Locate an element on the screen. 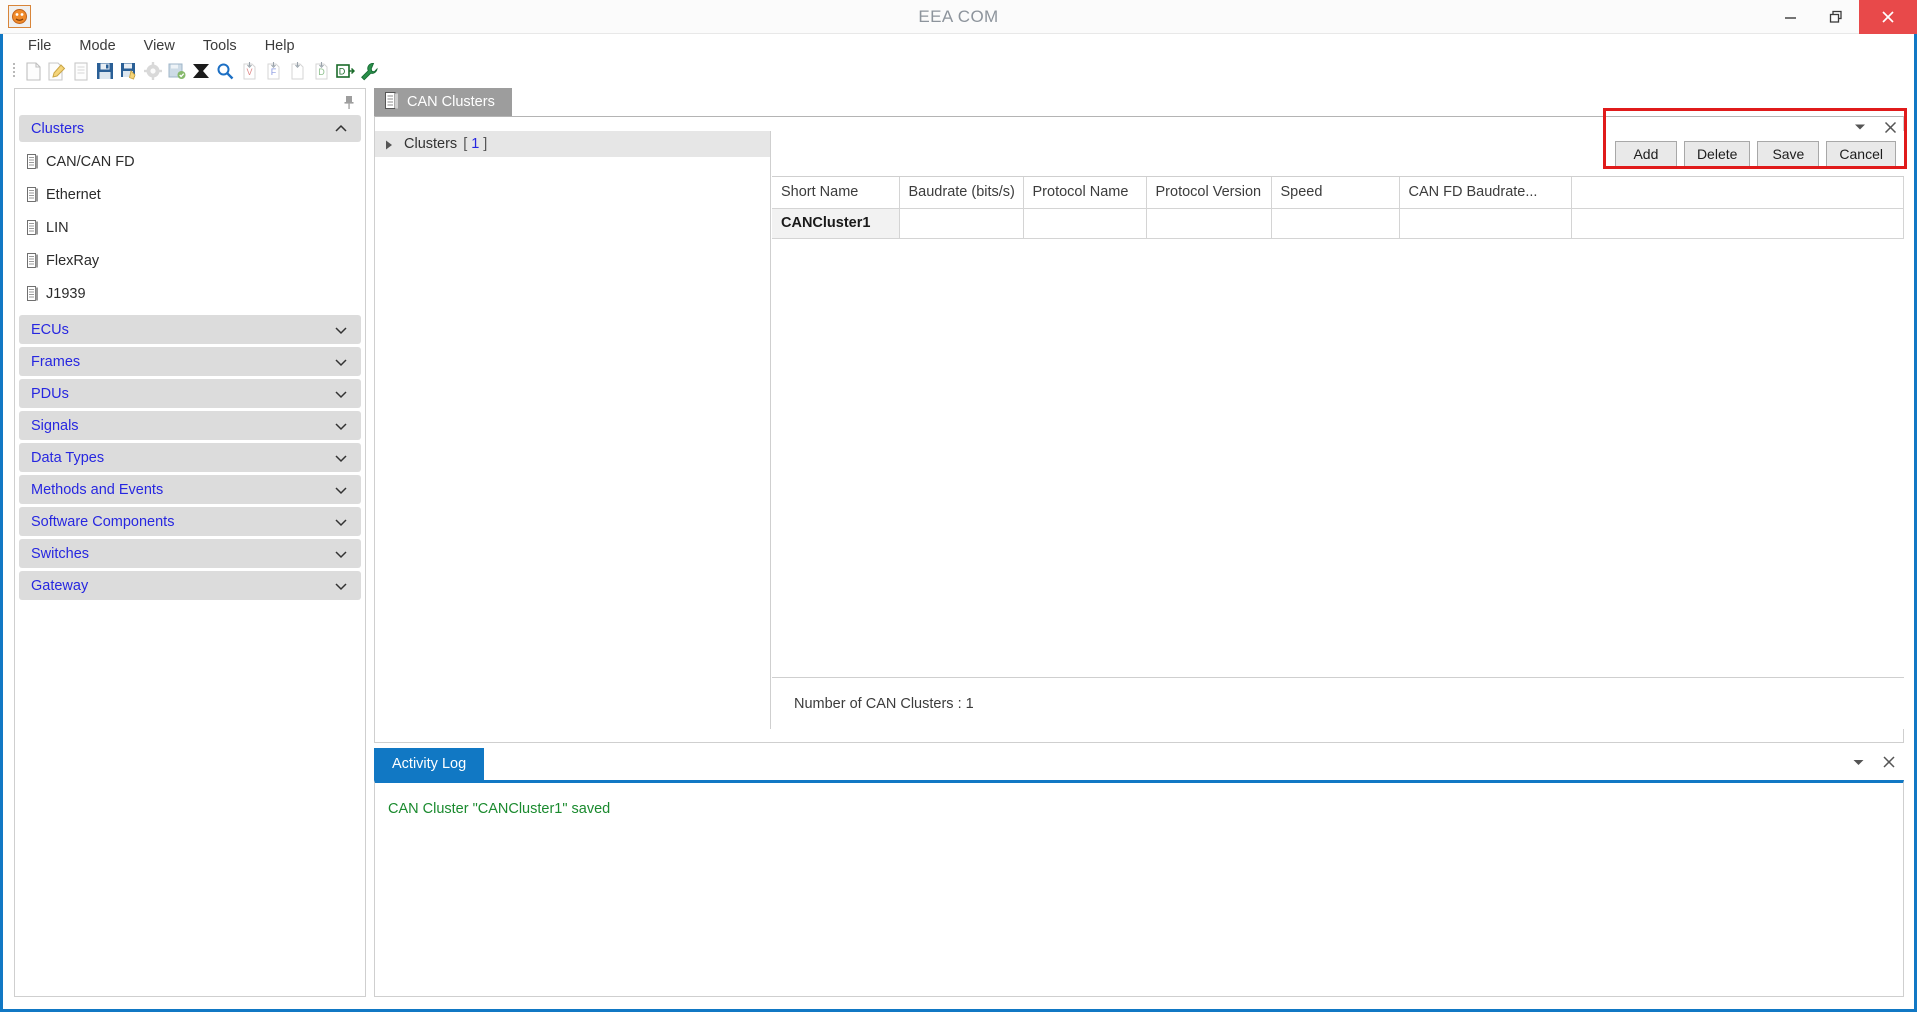  import-v-icon: V is located at coordinates (249, 71).